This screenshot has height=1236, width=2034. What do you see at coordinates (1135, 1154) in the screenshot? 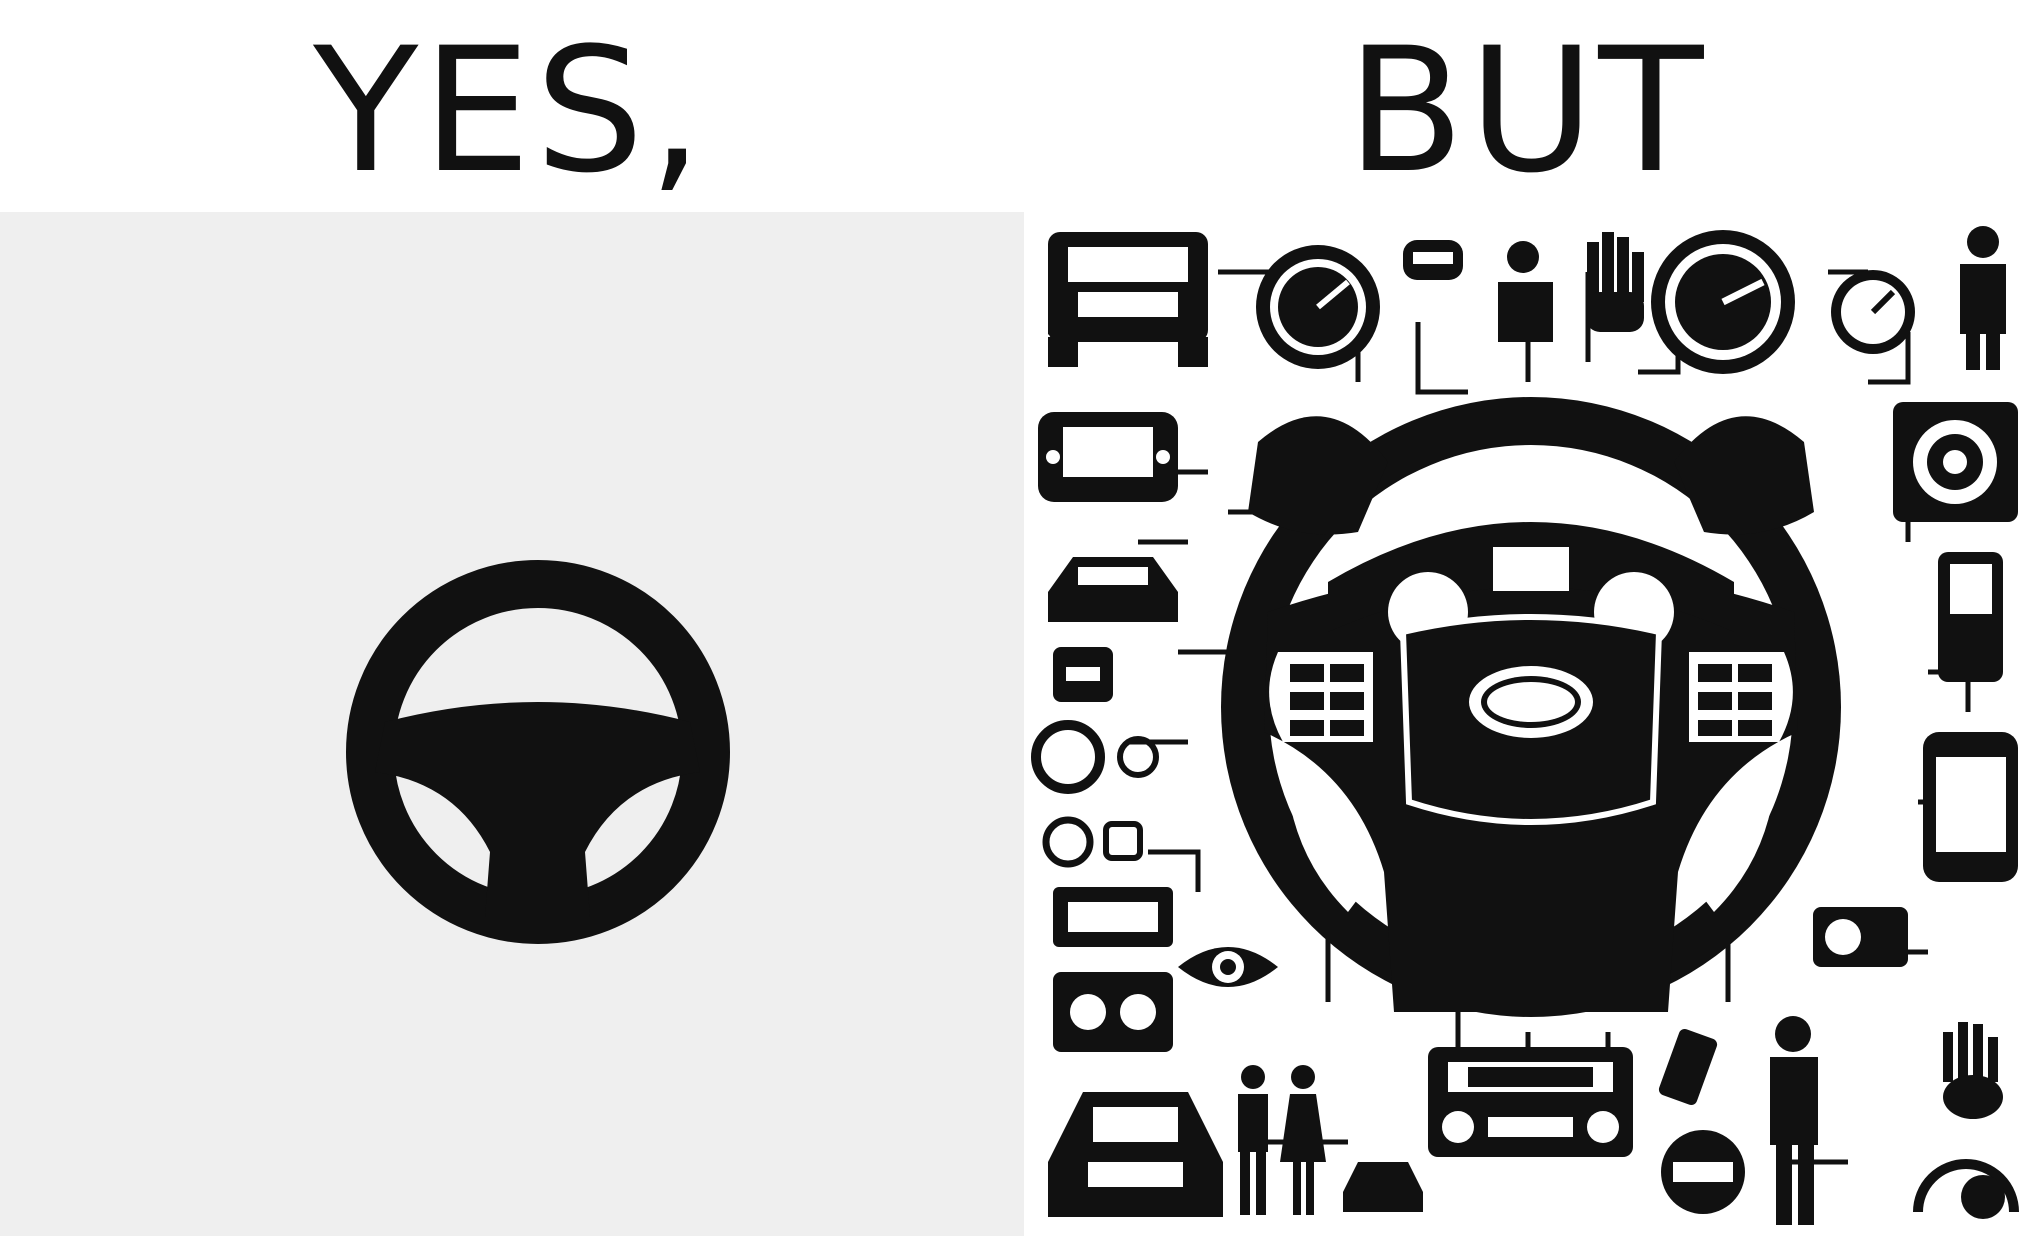
I see `sedan-front-large-icon` at bounding box center [1135, 1154].